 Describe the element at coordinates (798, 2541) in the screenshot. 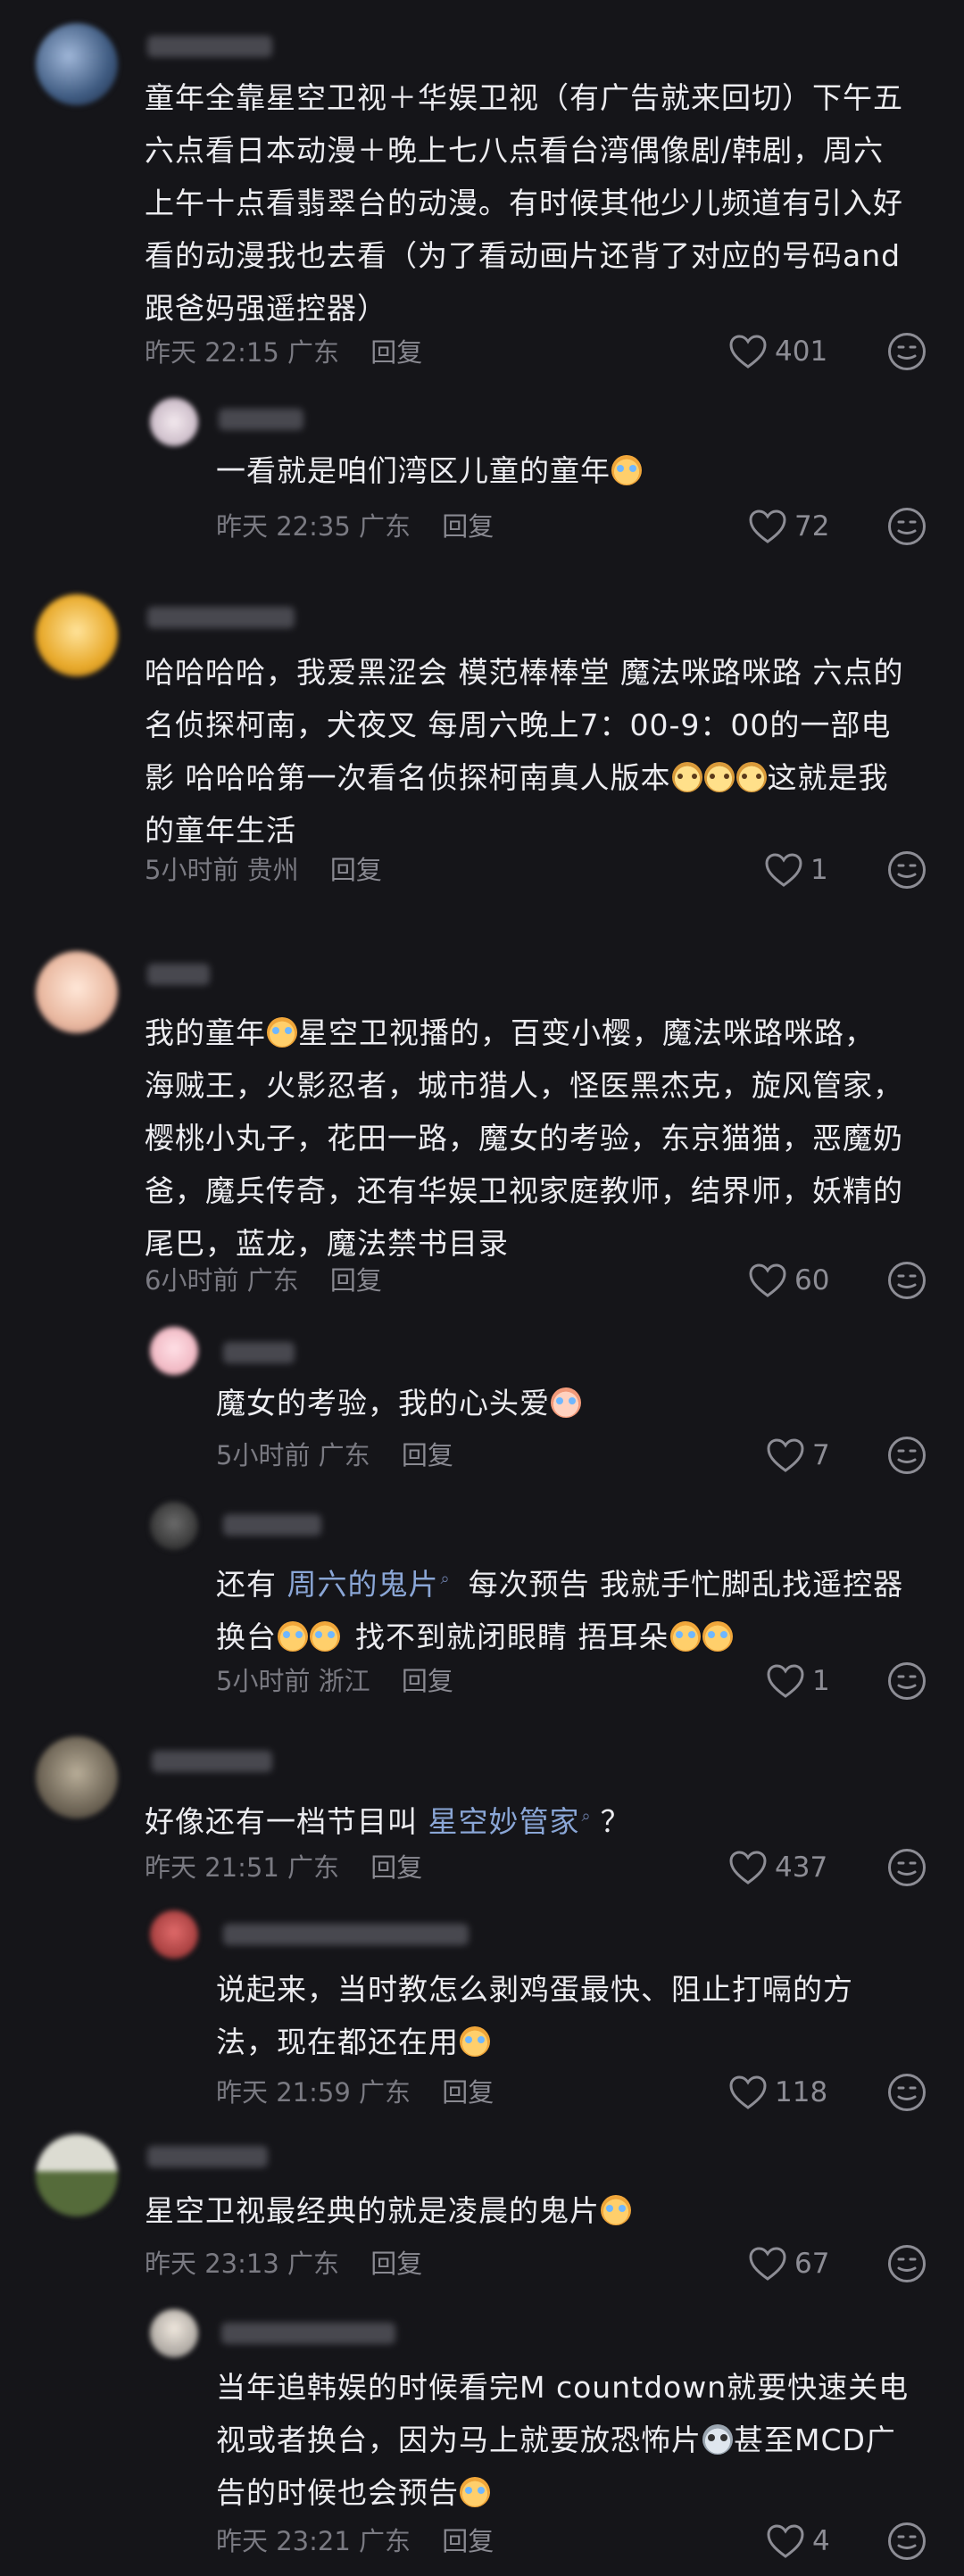

I see `like-button: 4` at that location.